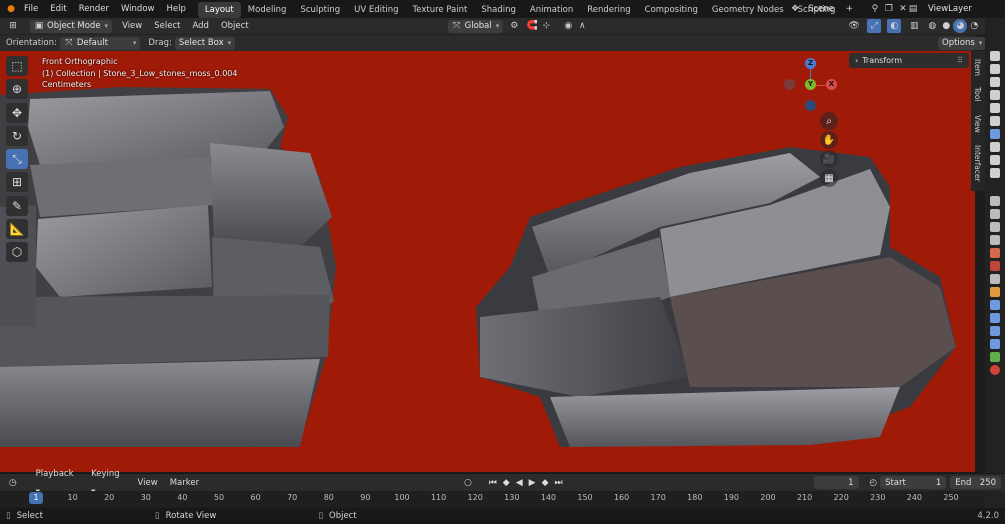  What do you see at coordinates (17, 252) in the screenshot?
I see `add-cube-tool-icon: ⬡` at bounding box center [17, 252].